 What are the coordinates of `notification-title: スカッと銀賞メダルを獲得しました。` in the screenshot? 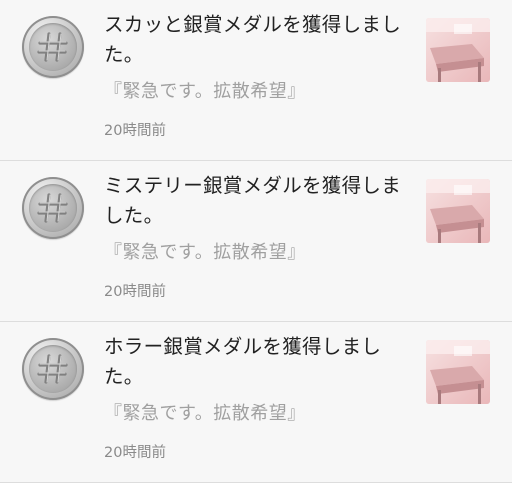 It's located at (253, 39).